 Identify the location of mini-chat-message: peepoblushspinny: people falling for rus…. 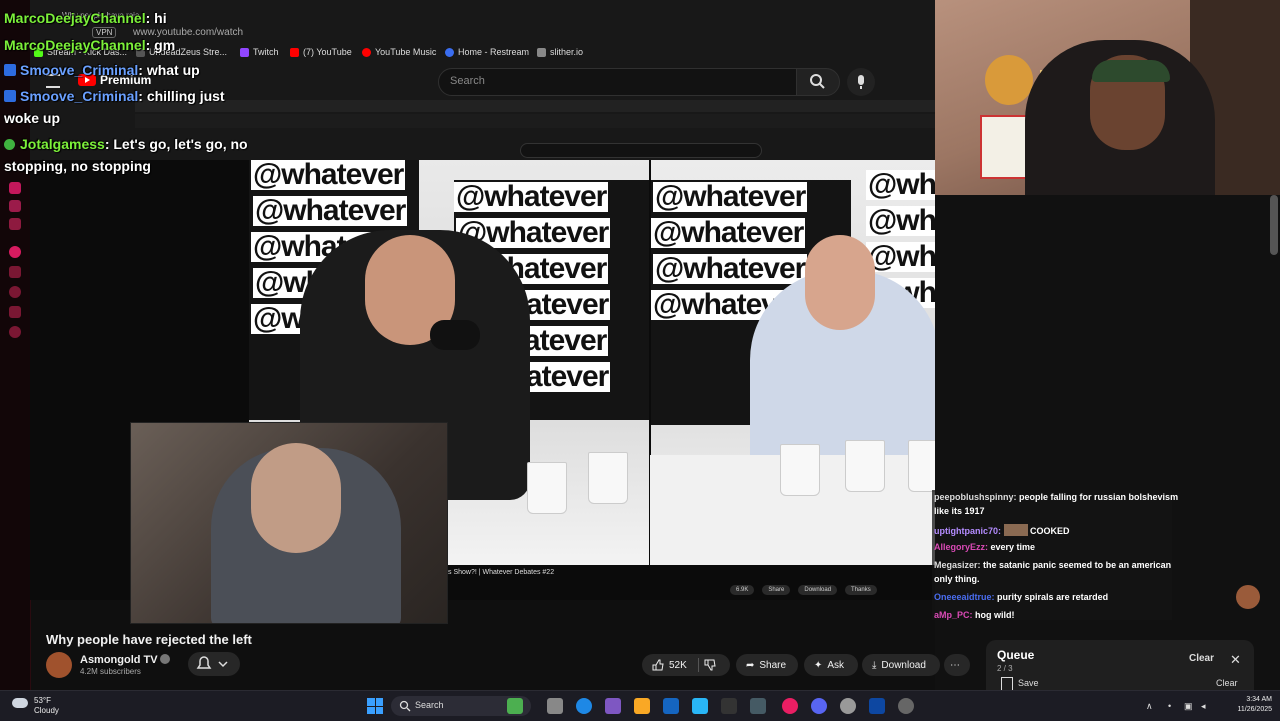
(1056, 497).